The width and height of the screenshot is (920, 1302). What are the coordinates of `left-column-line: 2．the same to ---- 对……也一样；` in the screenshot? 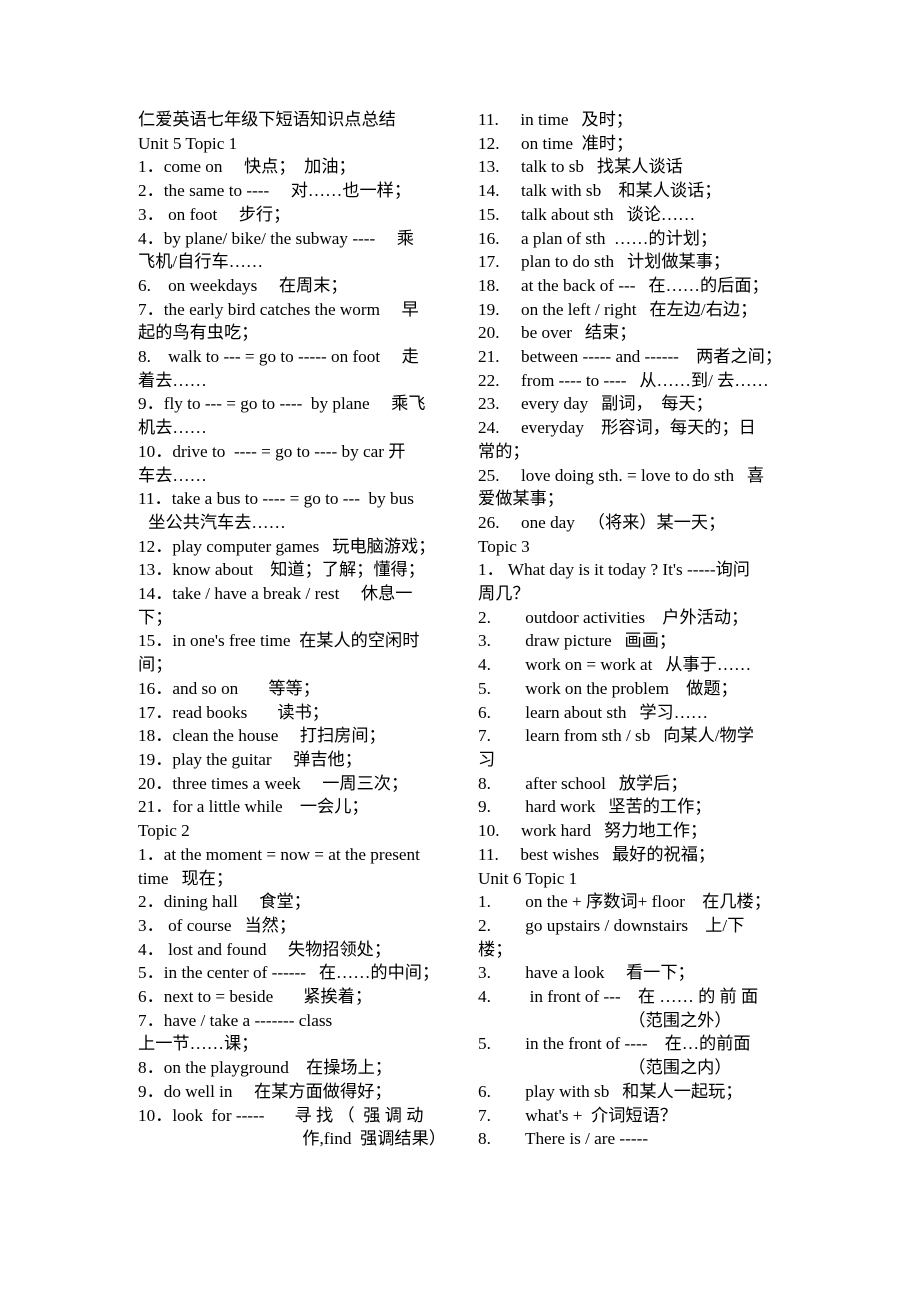 It's located at (275, 191).